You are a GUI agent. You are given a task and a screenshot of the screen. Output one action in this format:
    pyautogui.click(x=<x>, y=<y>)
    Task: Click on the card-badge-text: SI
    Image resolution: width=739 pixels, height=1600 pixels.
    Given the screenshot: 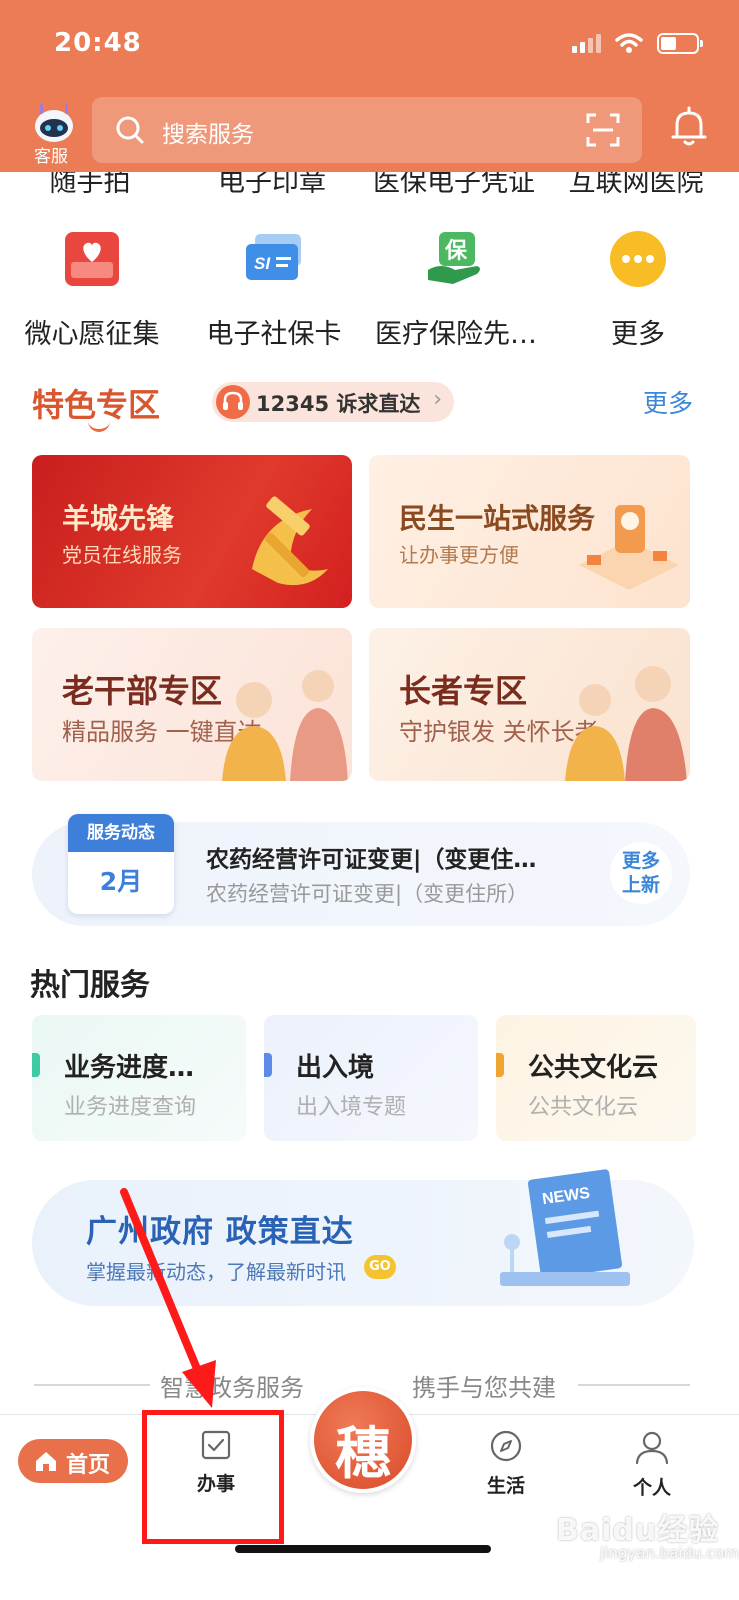 What is the action you would take?
    pyautogui.click(x=262, y=263)
    